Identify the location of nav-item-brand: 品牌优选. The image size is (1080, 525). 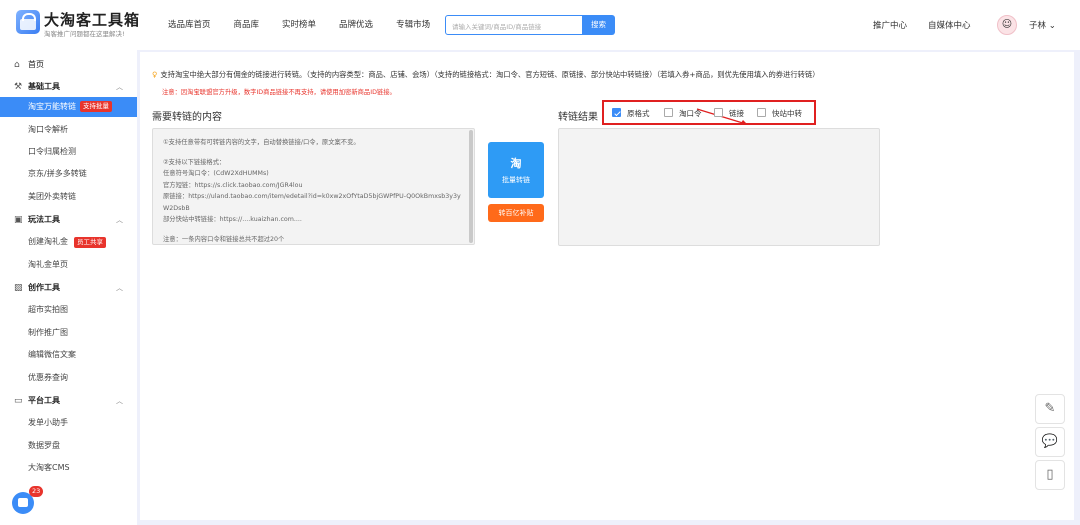
(356, 24).